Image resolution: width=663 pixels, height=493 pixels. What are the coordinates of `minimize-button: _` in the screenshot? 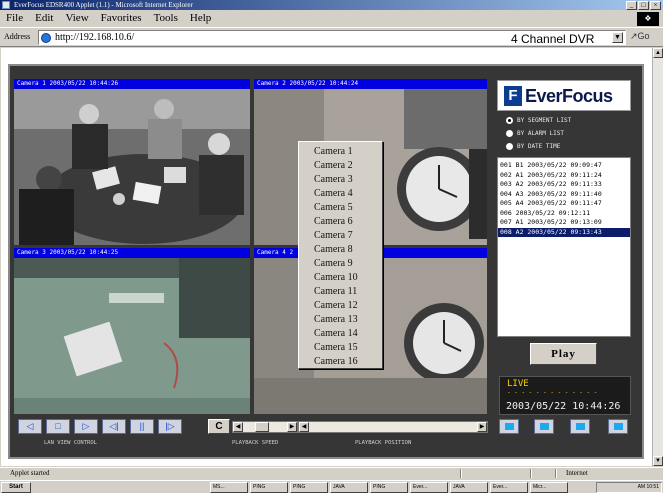 It's located at (631, 5).